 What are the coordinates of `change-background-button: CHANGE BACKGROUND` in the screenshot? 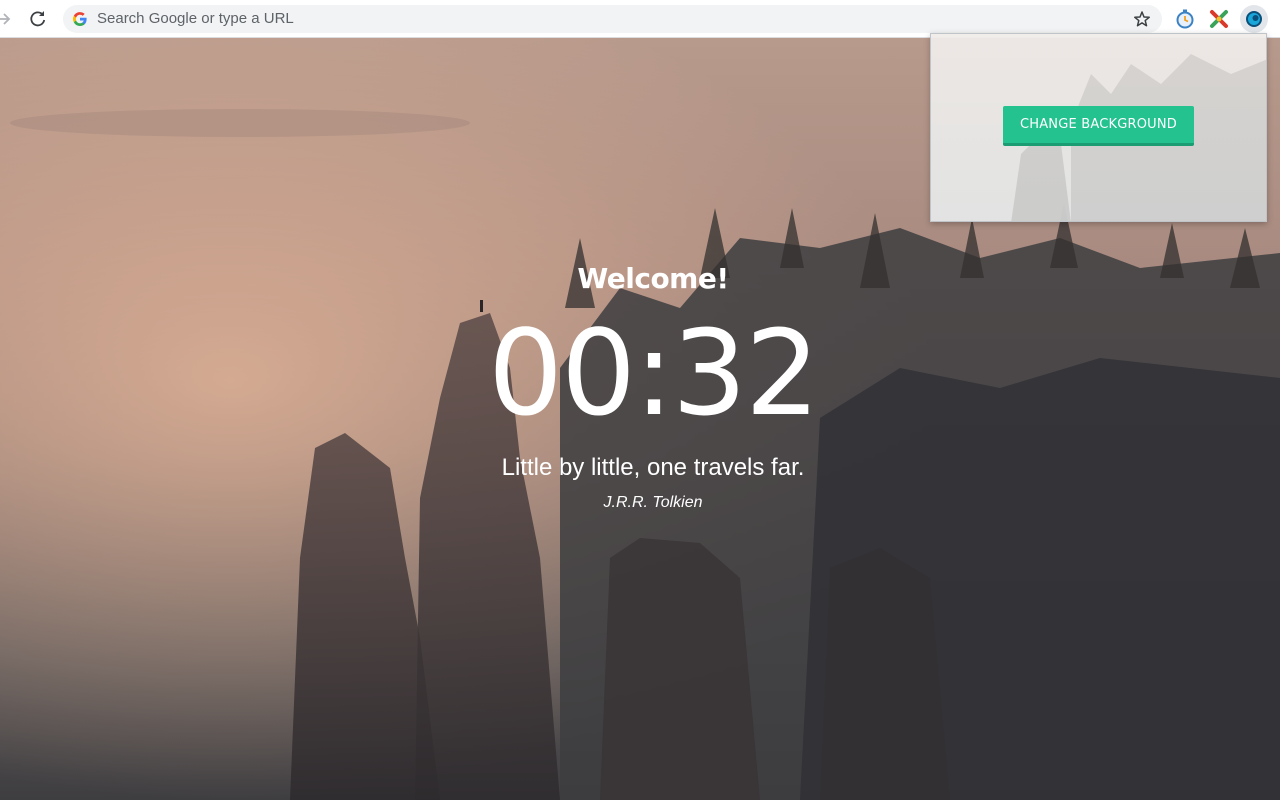 It's located at (1098, 126).